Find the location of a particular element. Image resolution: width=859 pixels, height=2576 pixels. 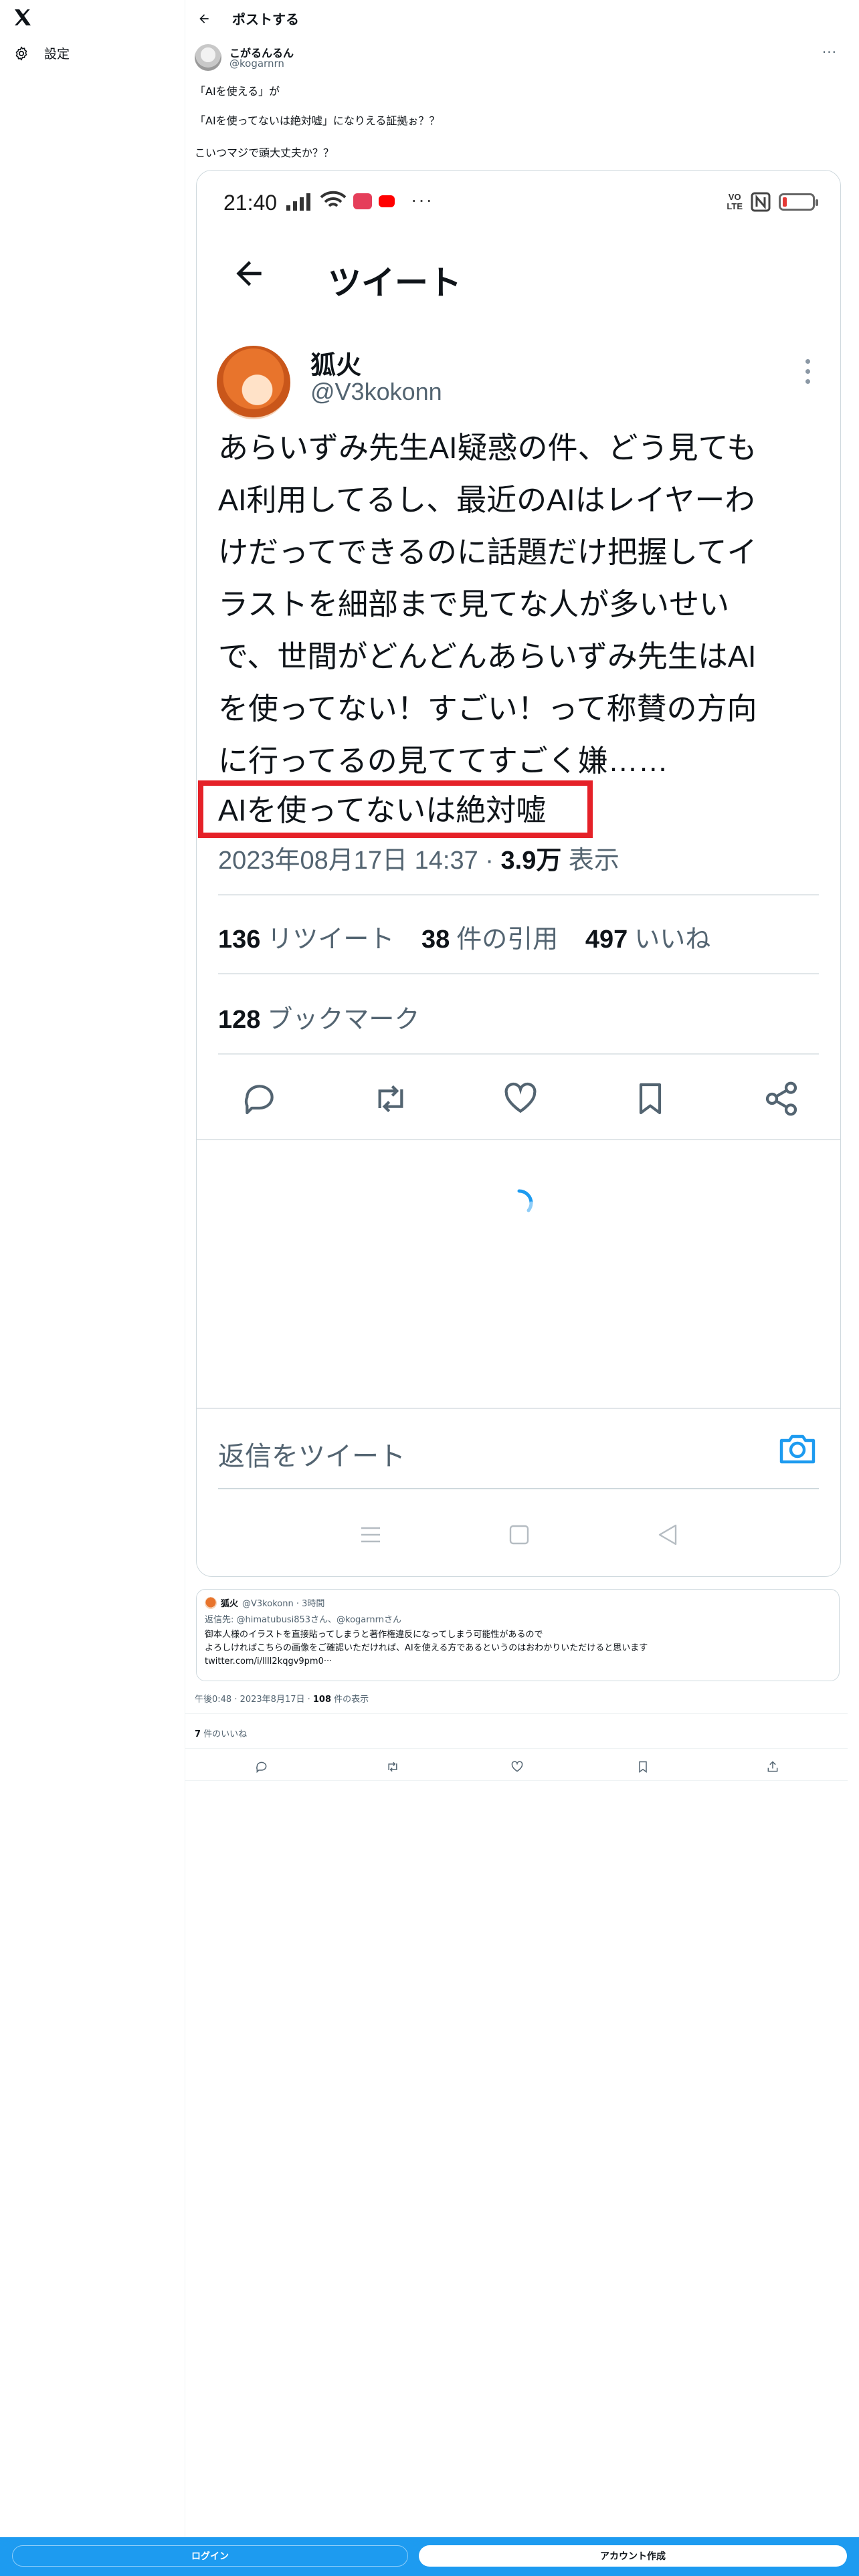

post-likes: 7 件のいいね is located at coordinates (221, 1733).